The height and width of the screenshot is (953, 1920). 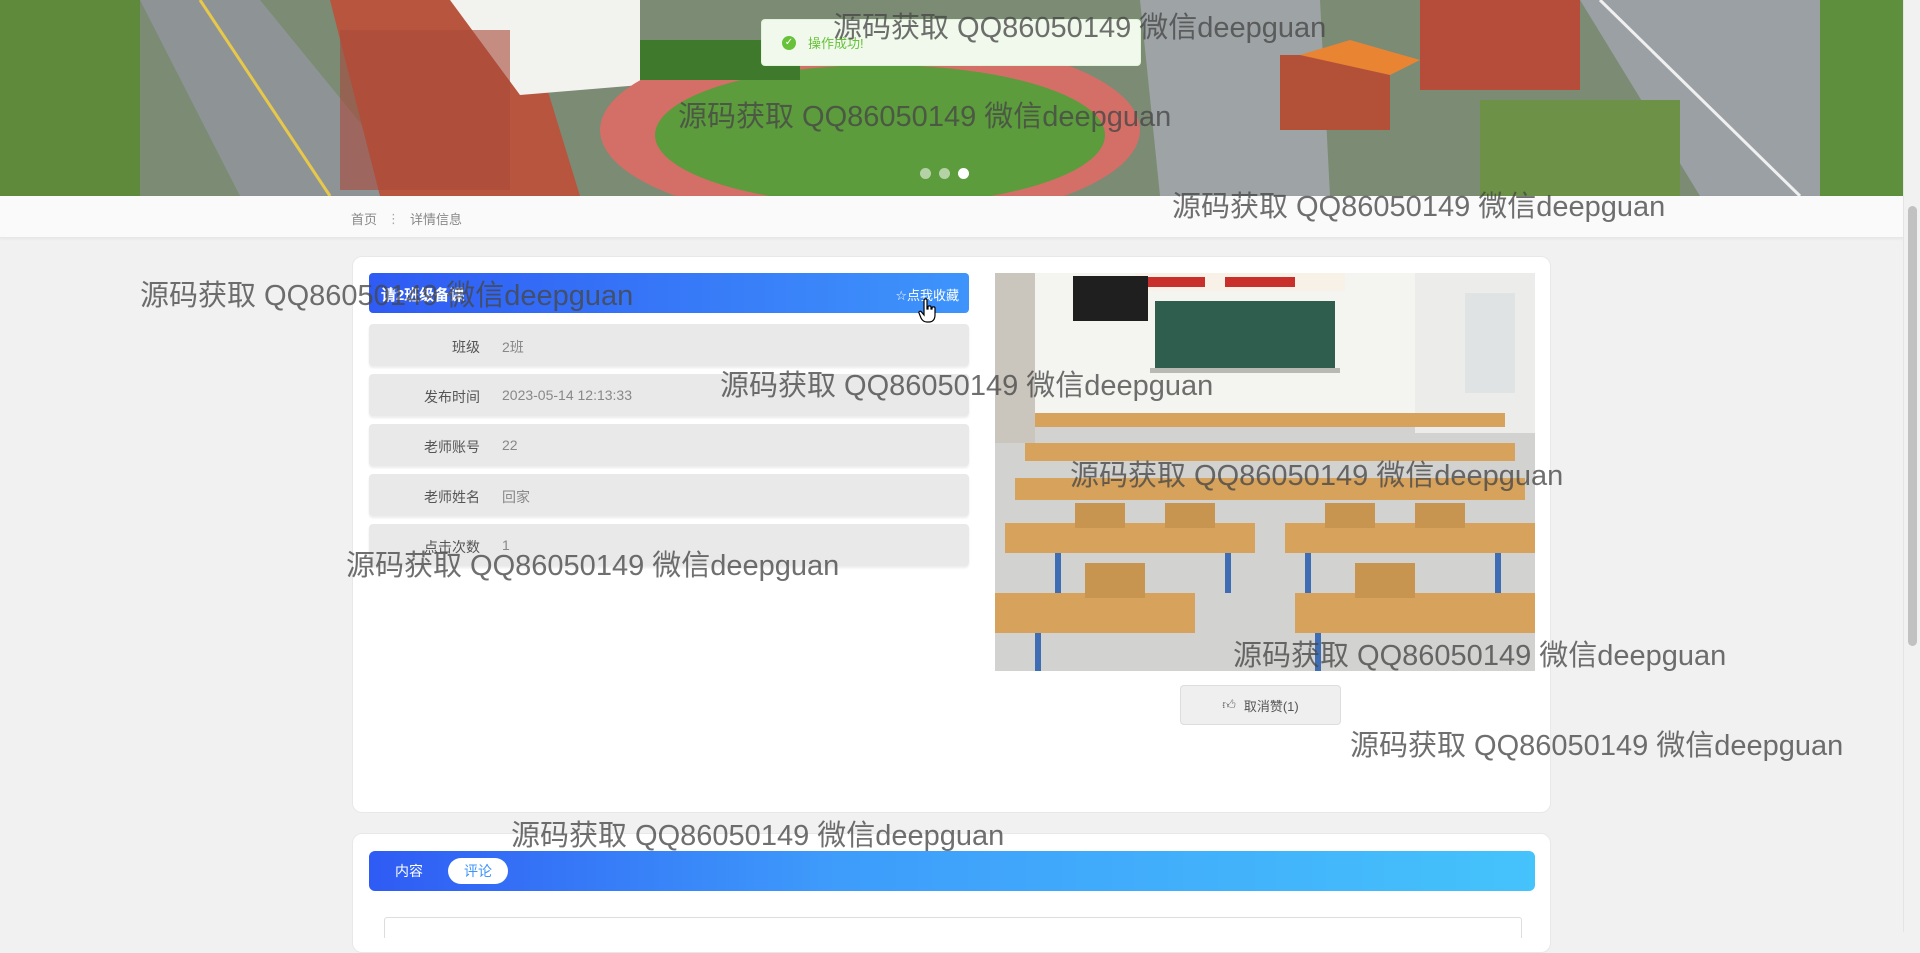 What do you see at coordinates (789, 42) in the screenshot?
I see `check-circle-icon: ✓` at bounding box center [789, 42].